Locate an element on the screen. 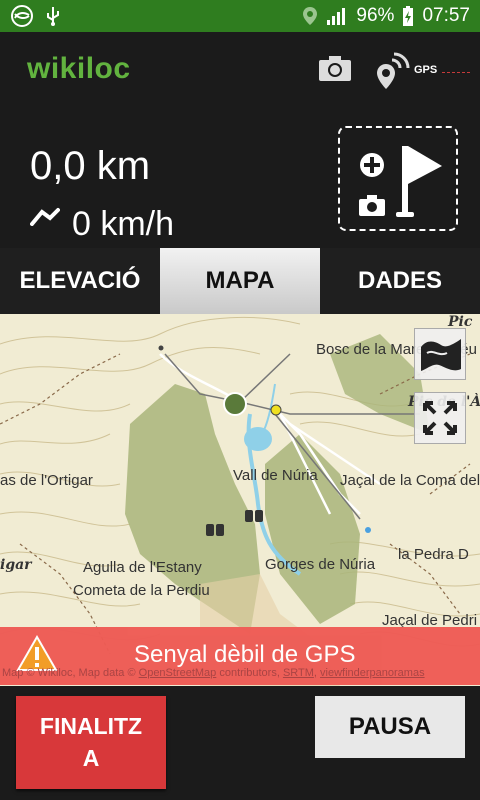 The image size is (480, 800). pause-button: PAUSA is located at coordinates (390, 727).